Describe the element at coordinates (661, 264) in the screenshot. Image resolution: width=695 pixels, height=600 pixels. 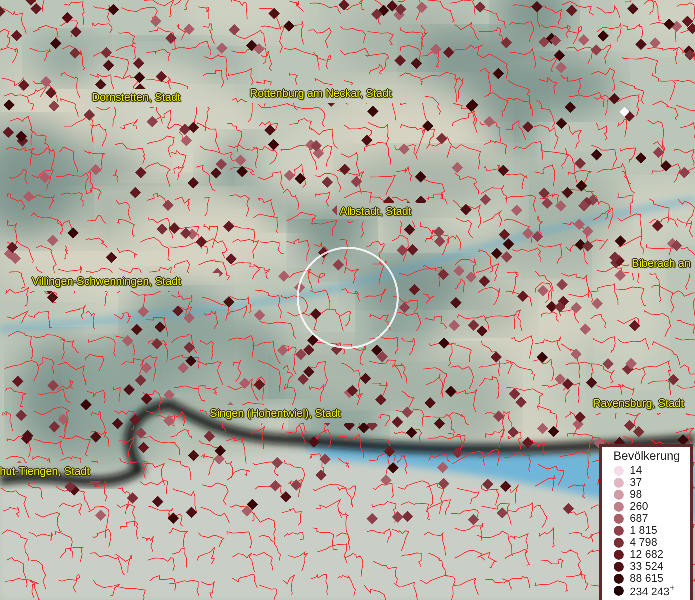
I see `place-label: Biberach an` at that location.